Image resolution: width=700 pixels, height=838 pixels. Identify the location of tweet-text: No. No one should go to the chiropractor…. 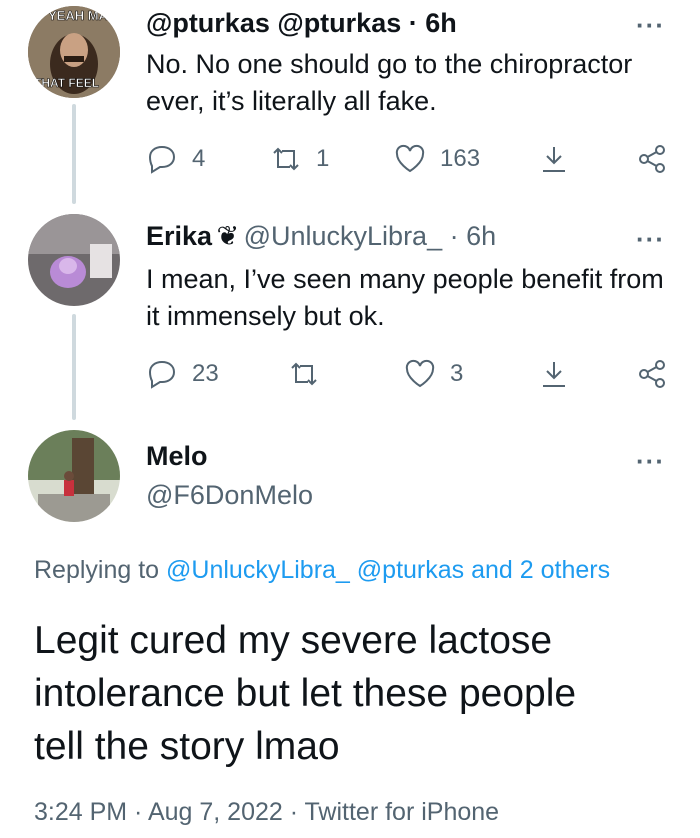
(389, 83).